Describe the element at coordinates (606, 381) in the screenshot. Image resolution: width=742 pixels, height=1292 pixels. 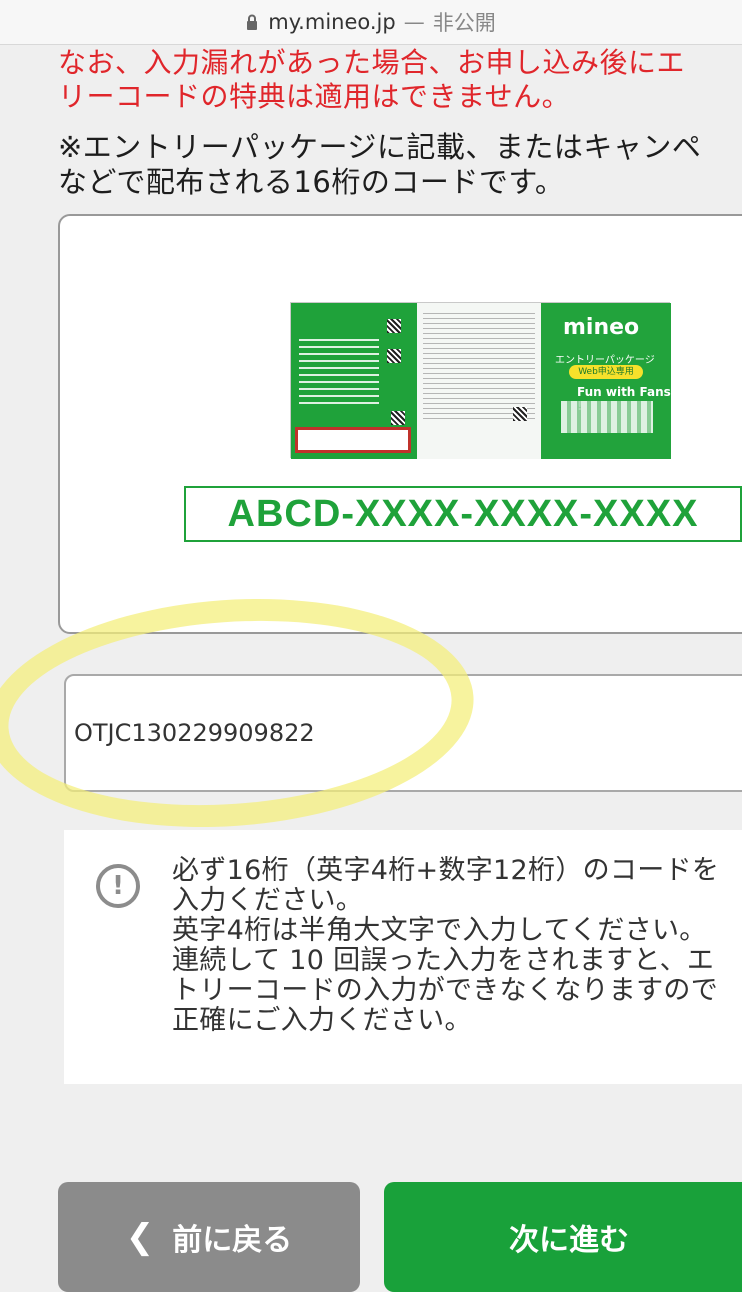
I see `package-cover-panel: mineo エントリーパッケージ Web申込専用 Fun with Fans !` at that location.